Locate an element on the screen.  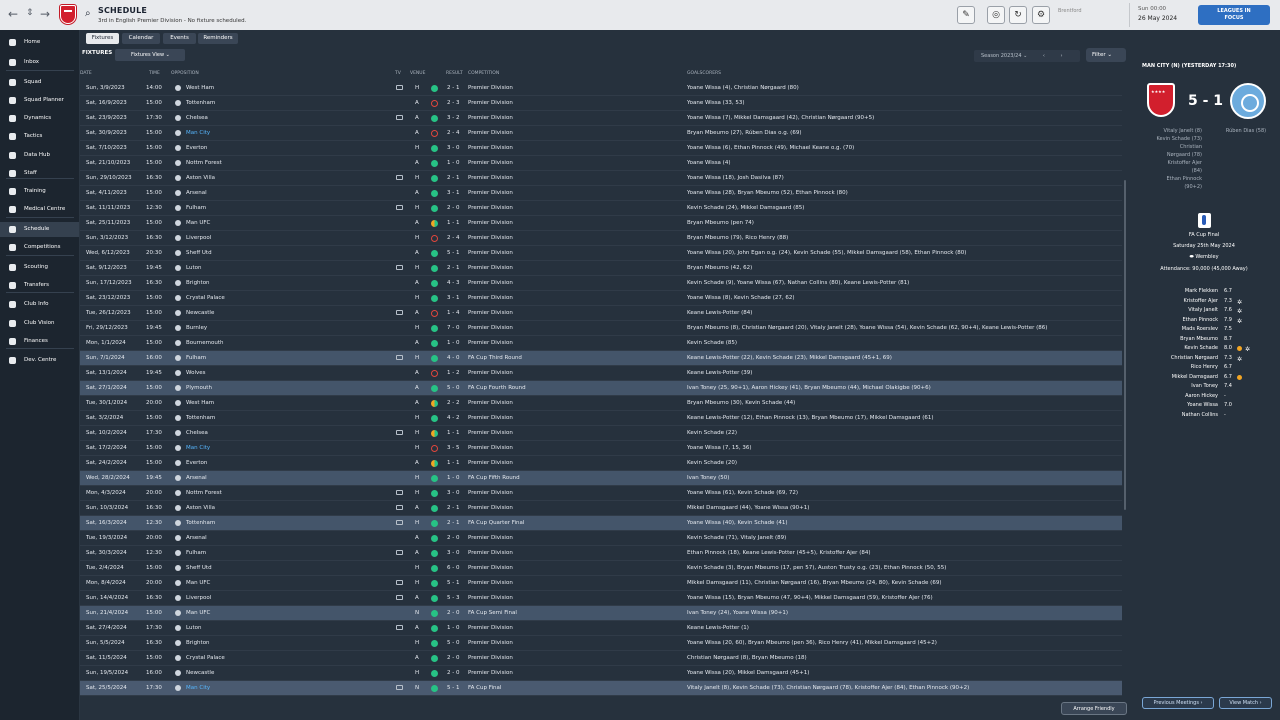
col-competition: COMPETITION is located at coordinates (483, 73).